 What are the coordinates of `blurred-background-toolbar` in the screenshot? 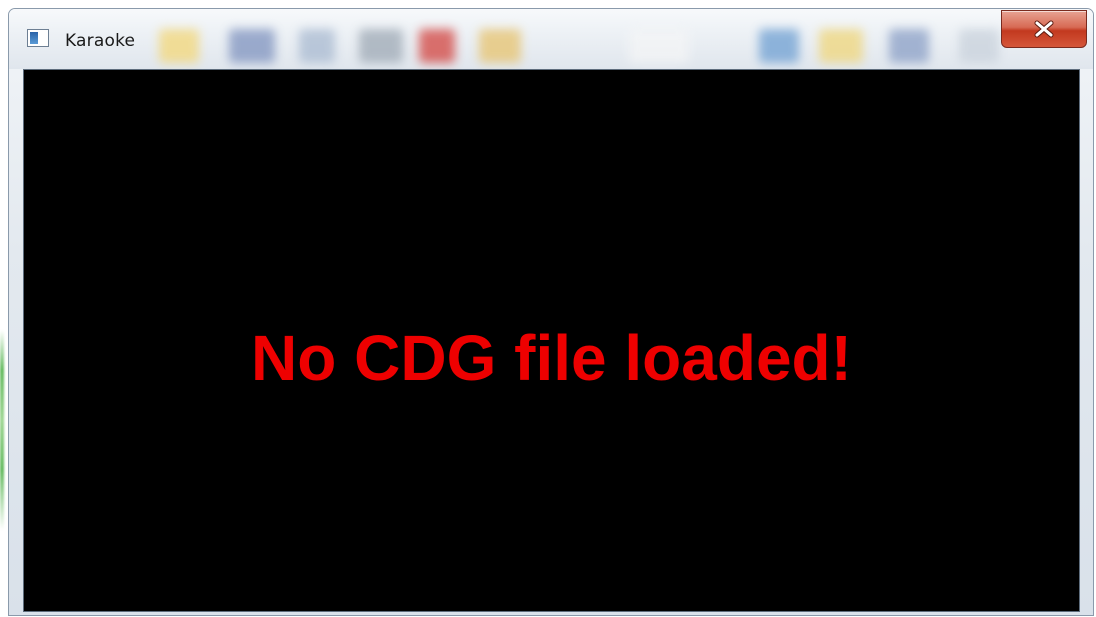 It's located at (624, 41).